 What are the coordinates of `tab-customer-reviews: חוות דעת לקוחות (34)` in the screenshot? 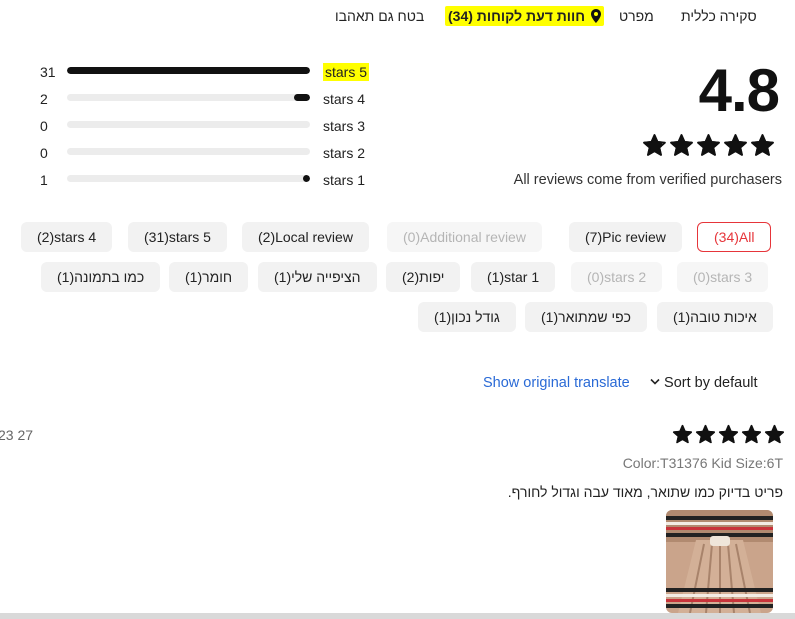 It's located at (524, 16).